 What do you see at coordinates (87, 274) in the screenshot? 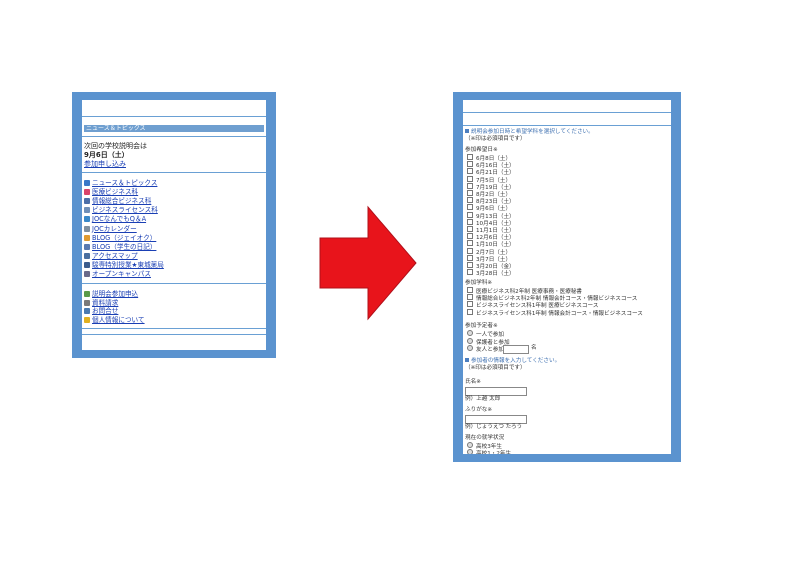
I see `door-icon` at bounding box center [87, 274].